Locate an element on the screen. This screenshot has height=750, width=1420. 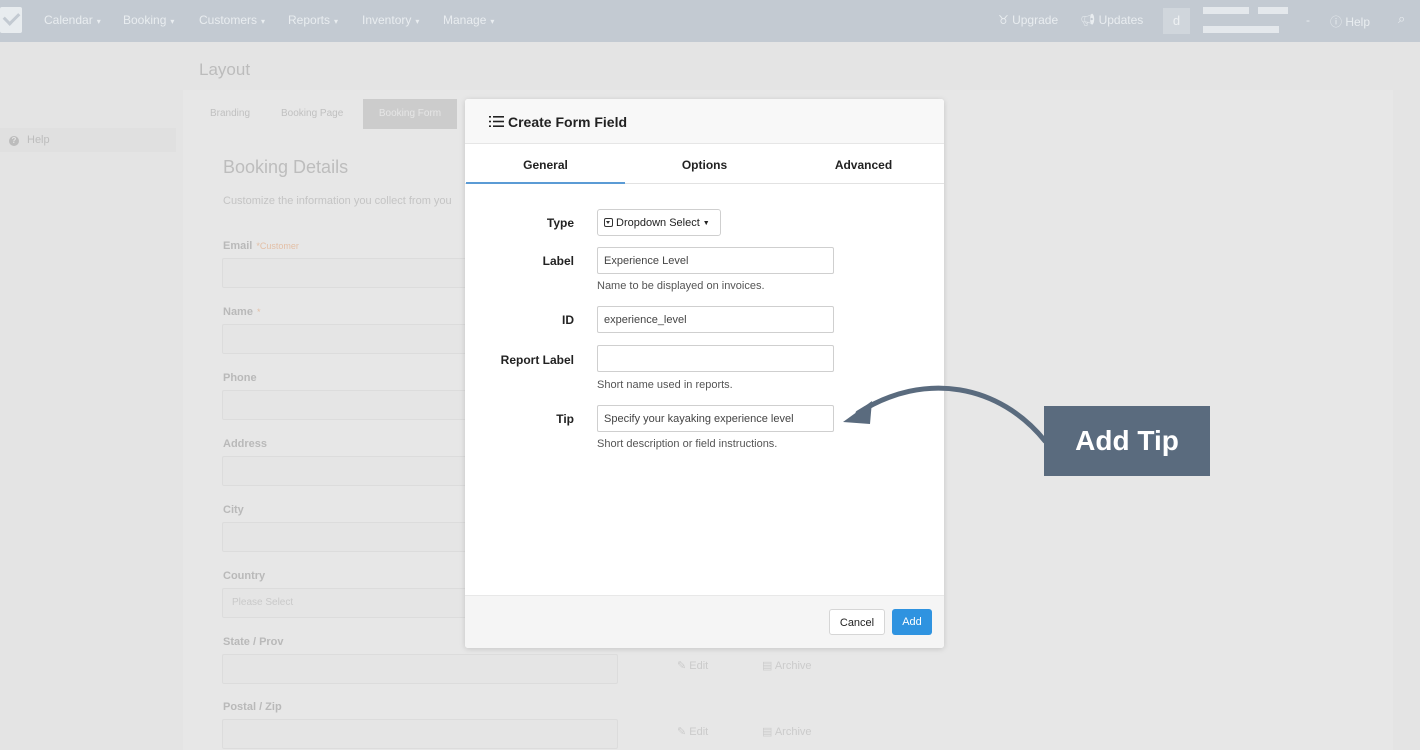
nav-reports: Reports ▾ is located at coordinates (313, 20).